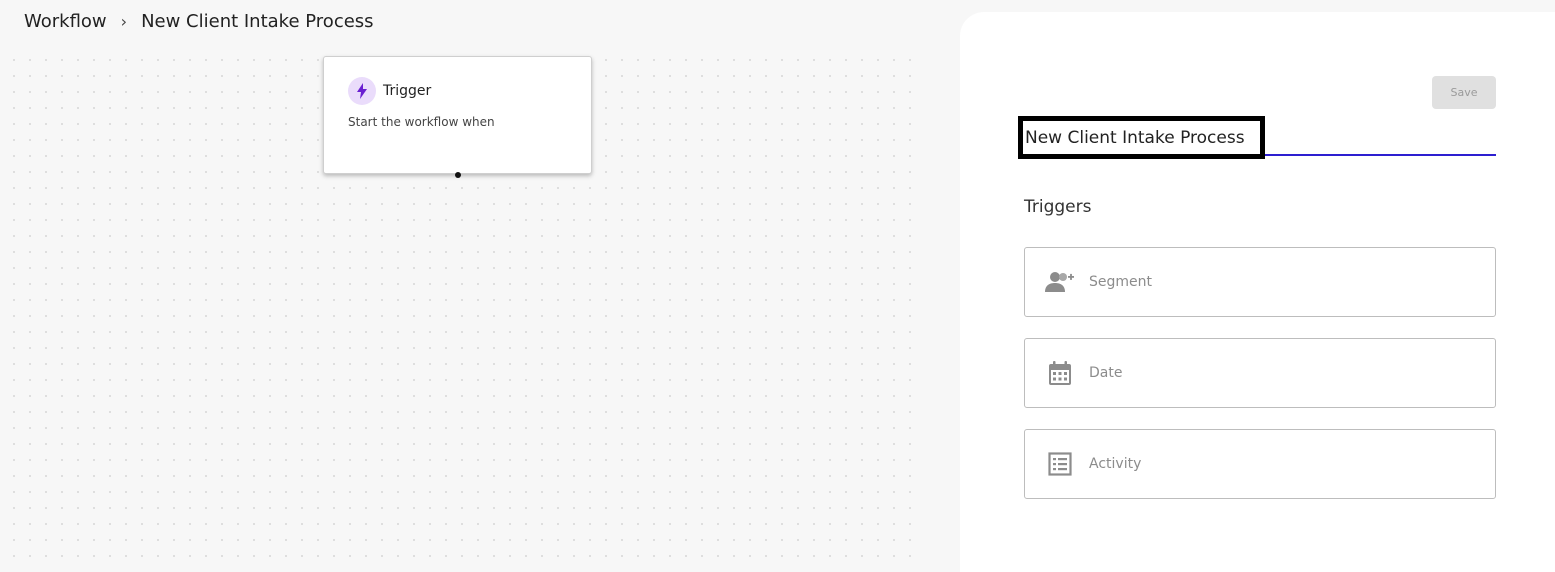 This screenshot has width=1555, height=572. Describe the element at coordinates (1060, 282) in the screenshot. I see `user-add-icon` at that location.